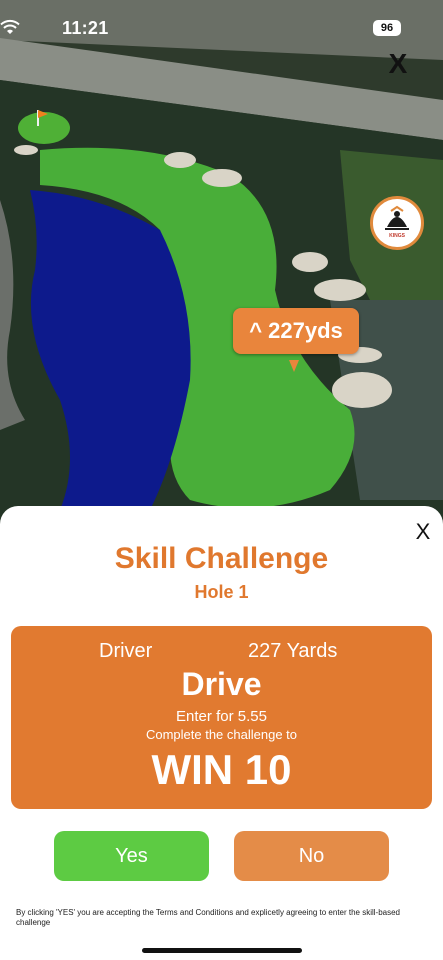 The image size is (443, 960). What do you see at coordinates (293, 651) in the screenshot?
I see `yardage-label: 227 Yards` at bounding box center [293, 651].